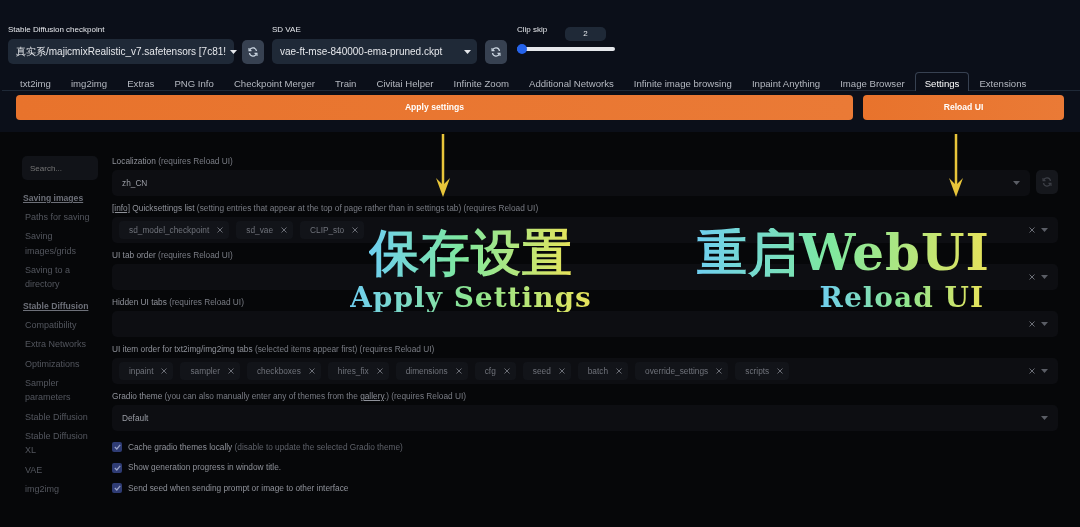 The width and height of the screenshot is (1080, 527). I want to click on tab: Checkpoint Merger, so click(274, 81).